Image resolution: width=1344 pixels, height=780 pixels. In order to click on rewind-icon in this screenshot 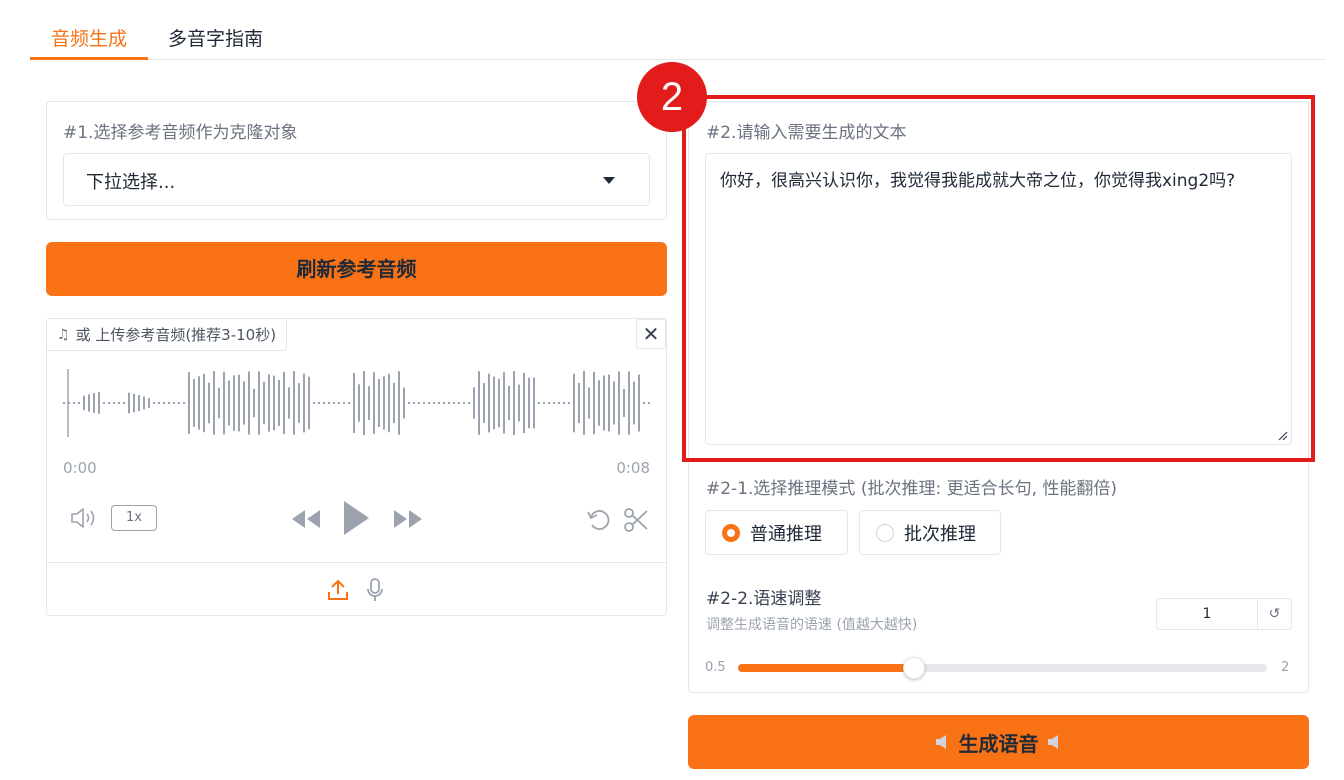, I will do `click(306, 519)`.